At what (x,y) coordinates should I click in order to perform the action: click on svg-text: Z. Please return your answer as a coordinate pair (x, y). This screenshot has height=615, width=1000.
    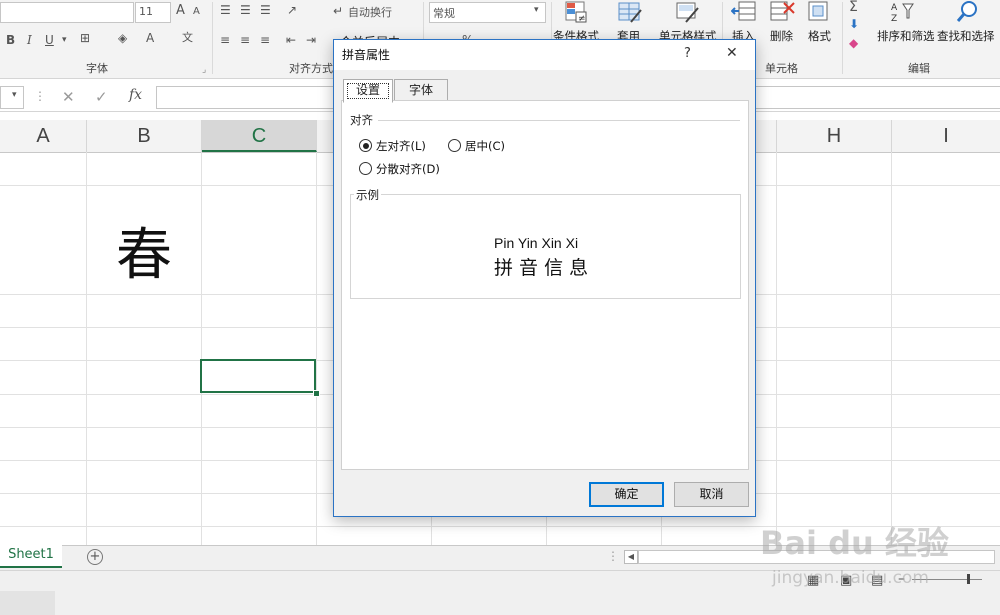
    Looking at the image, I should click on (894, 19).